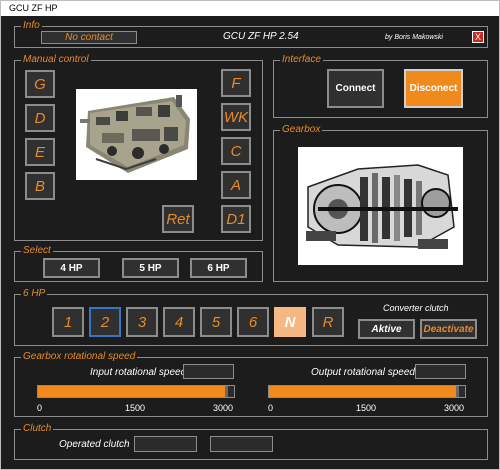  What do you see at coordinates (150, 268) in the screenshot?
I see `select-5hp-button: 5 HP` at bounding box center [150, 268].